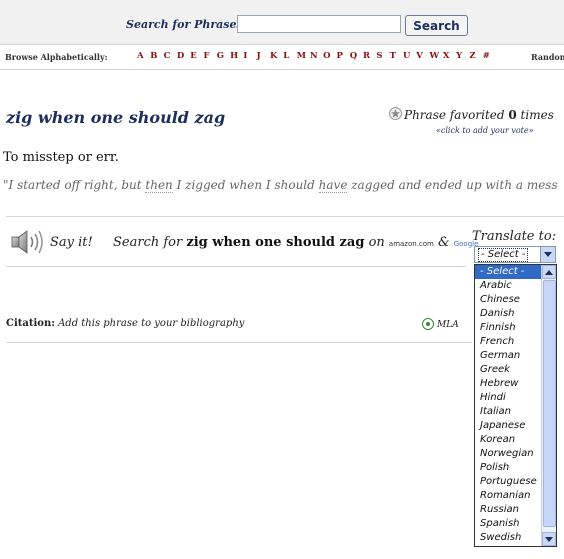  What do you see at coordinates (549, 539) in the screenshot?
I see `scroll-down-icon` at bounding box center [549, 539].